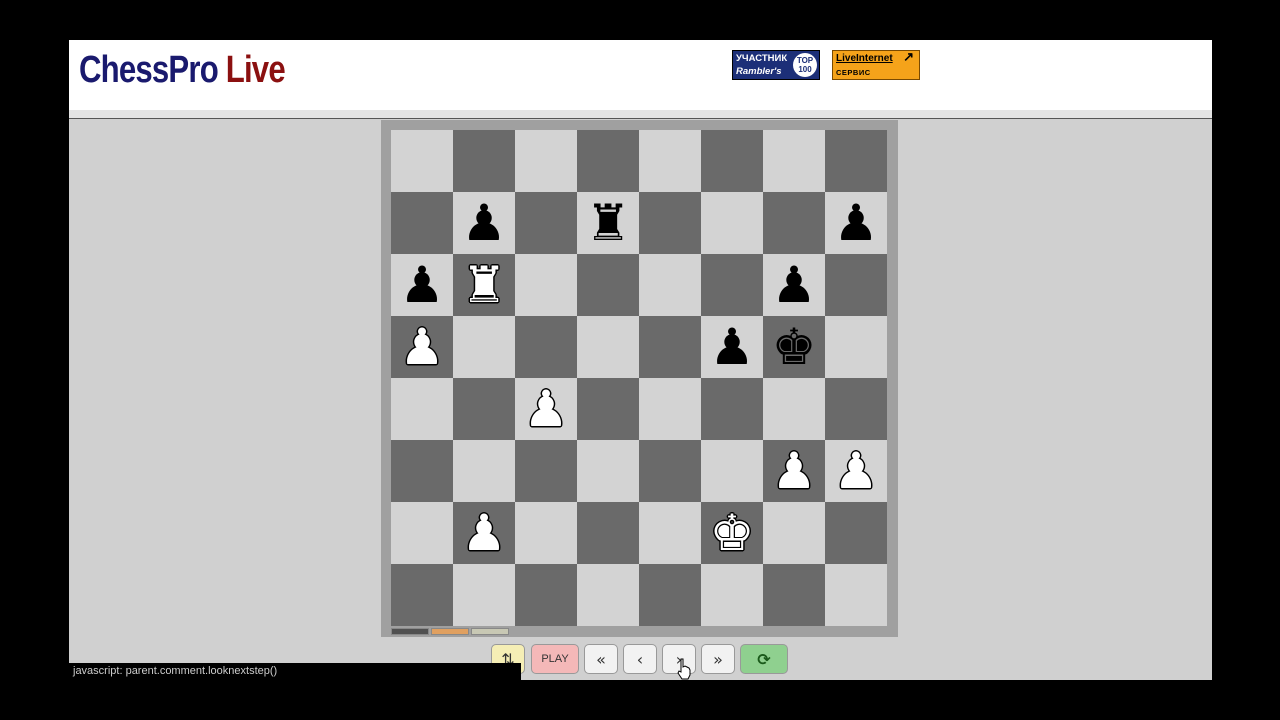 The image size is (1280, 720). What do you see at coordinates (149, 70) in the screenshot?
I see `logo-main-text: ChessPro` at bounding box center [149, 70].